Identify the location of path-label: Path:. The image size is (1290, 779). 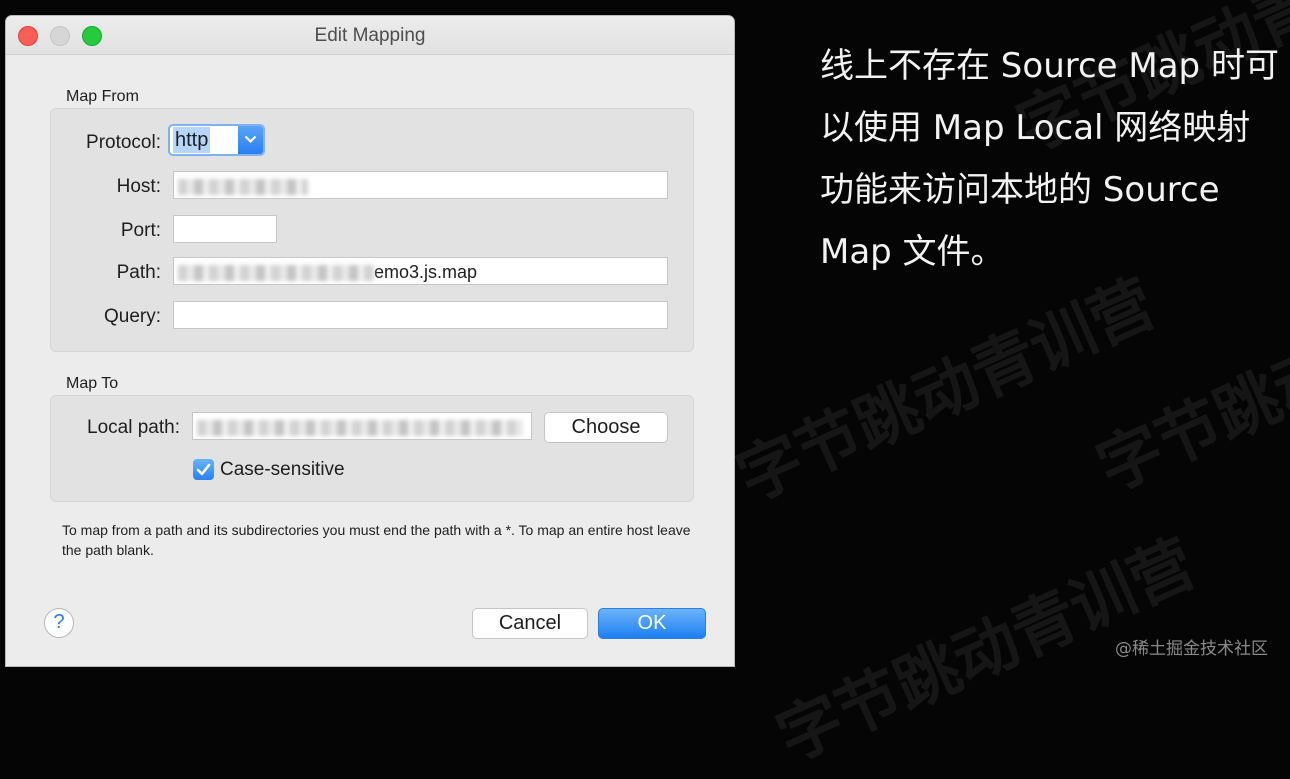
(138, 272).